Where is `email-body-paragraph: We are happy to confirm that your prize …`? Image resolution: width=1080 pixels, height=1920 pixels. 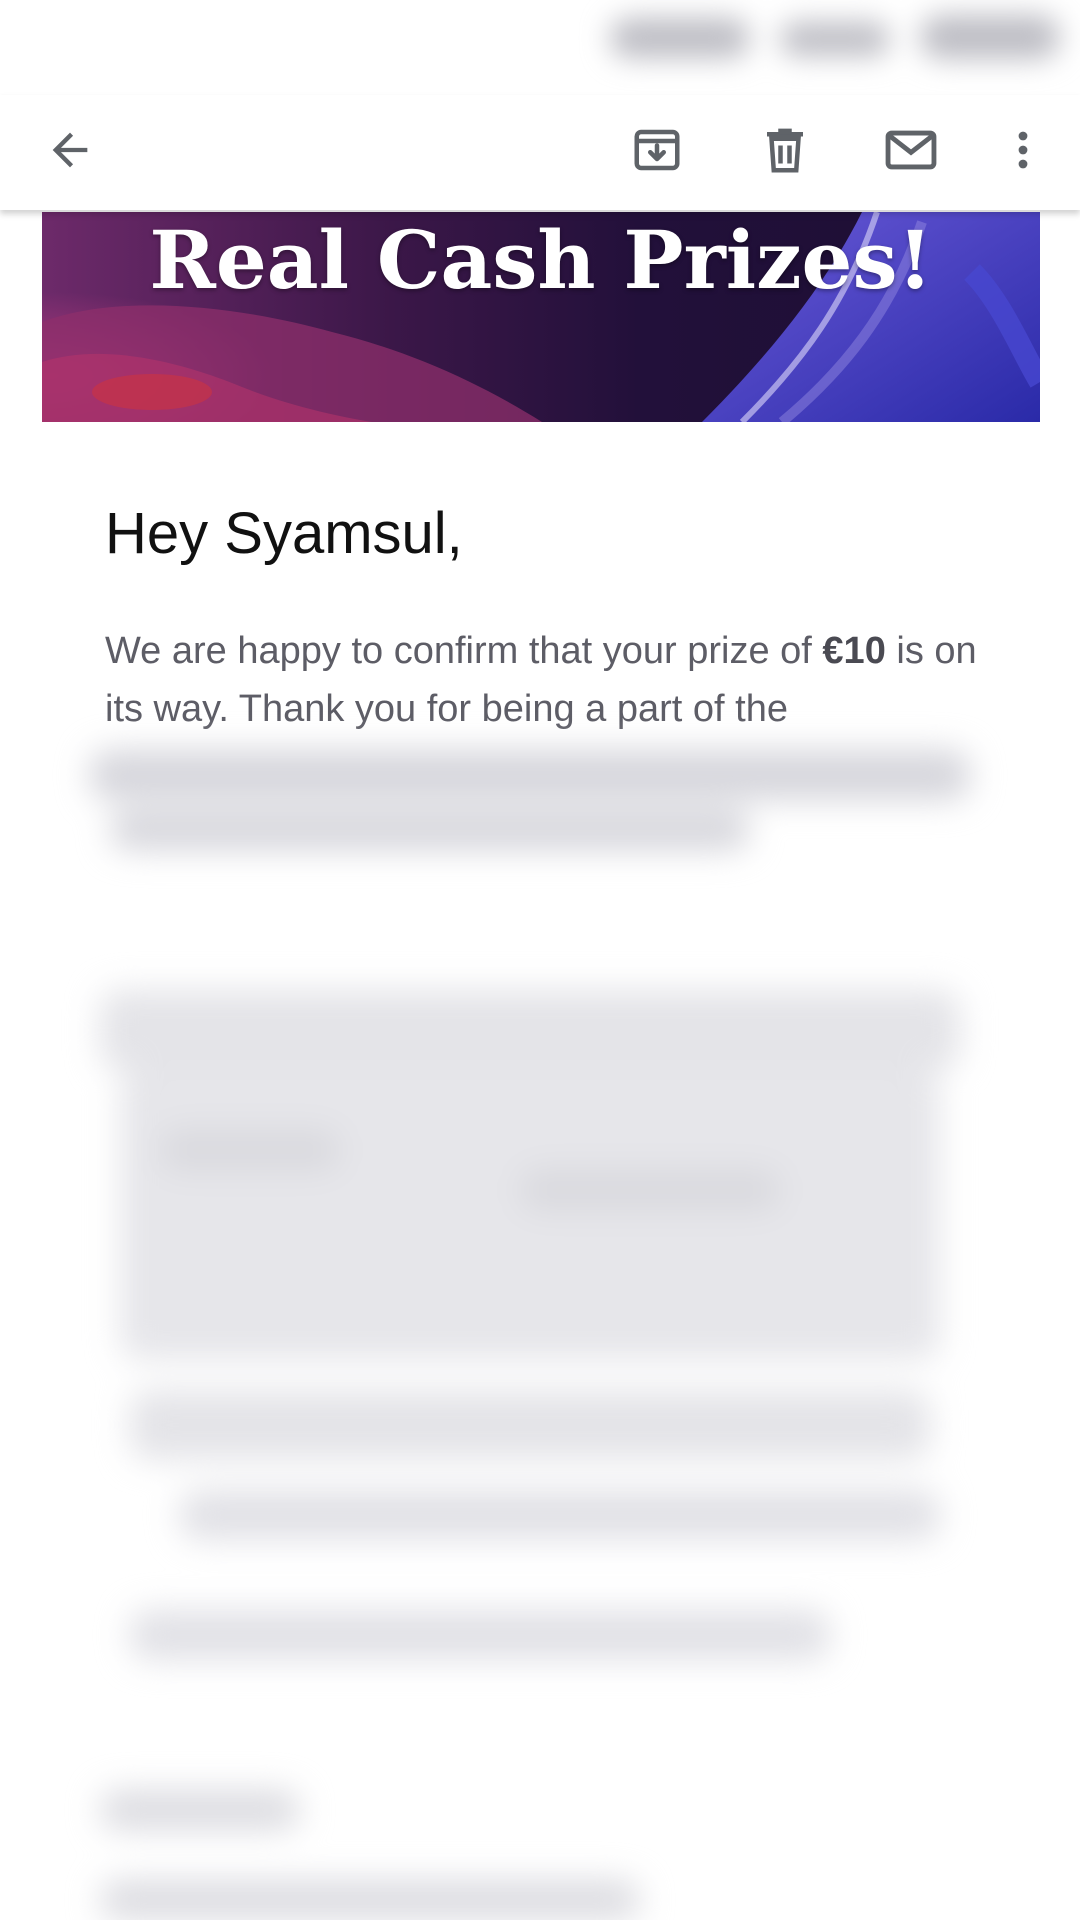 email-body-paragraph: We are happy to confirm that your prize … is located at coordinates (545, 680).